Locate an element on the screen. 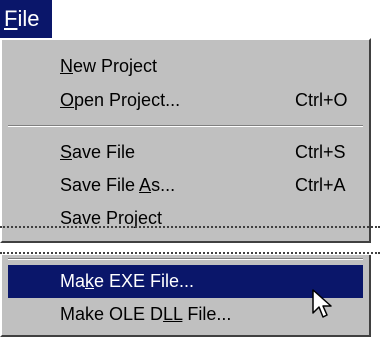  menu-item-save-project: Save Project is located at coordinates (185, 218).